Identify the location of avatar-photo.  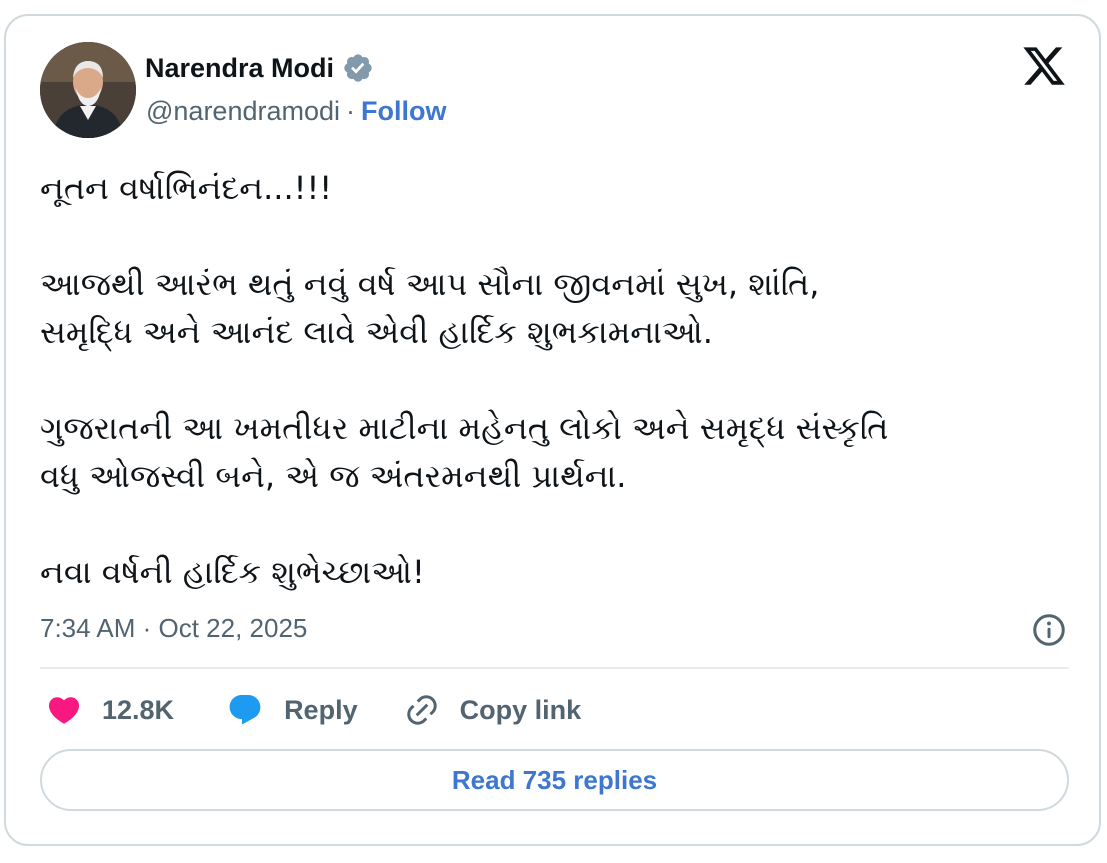
(88, 90).